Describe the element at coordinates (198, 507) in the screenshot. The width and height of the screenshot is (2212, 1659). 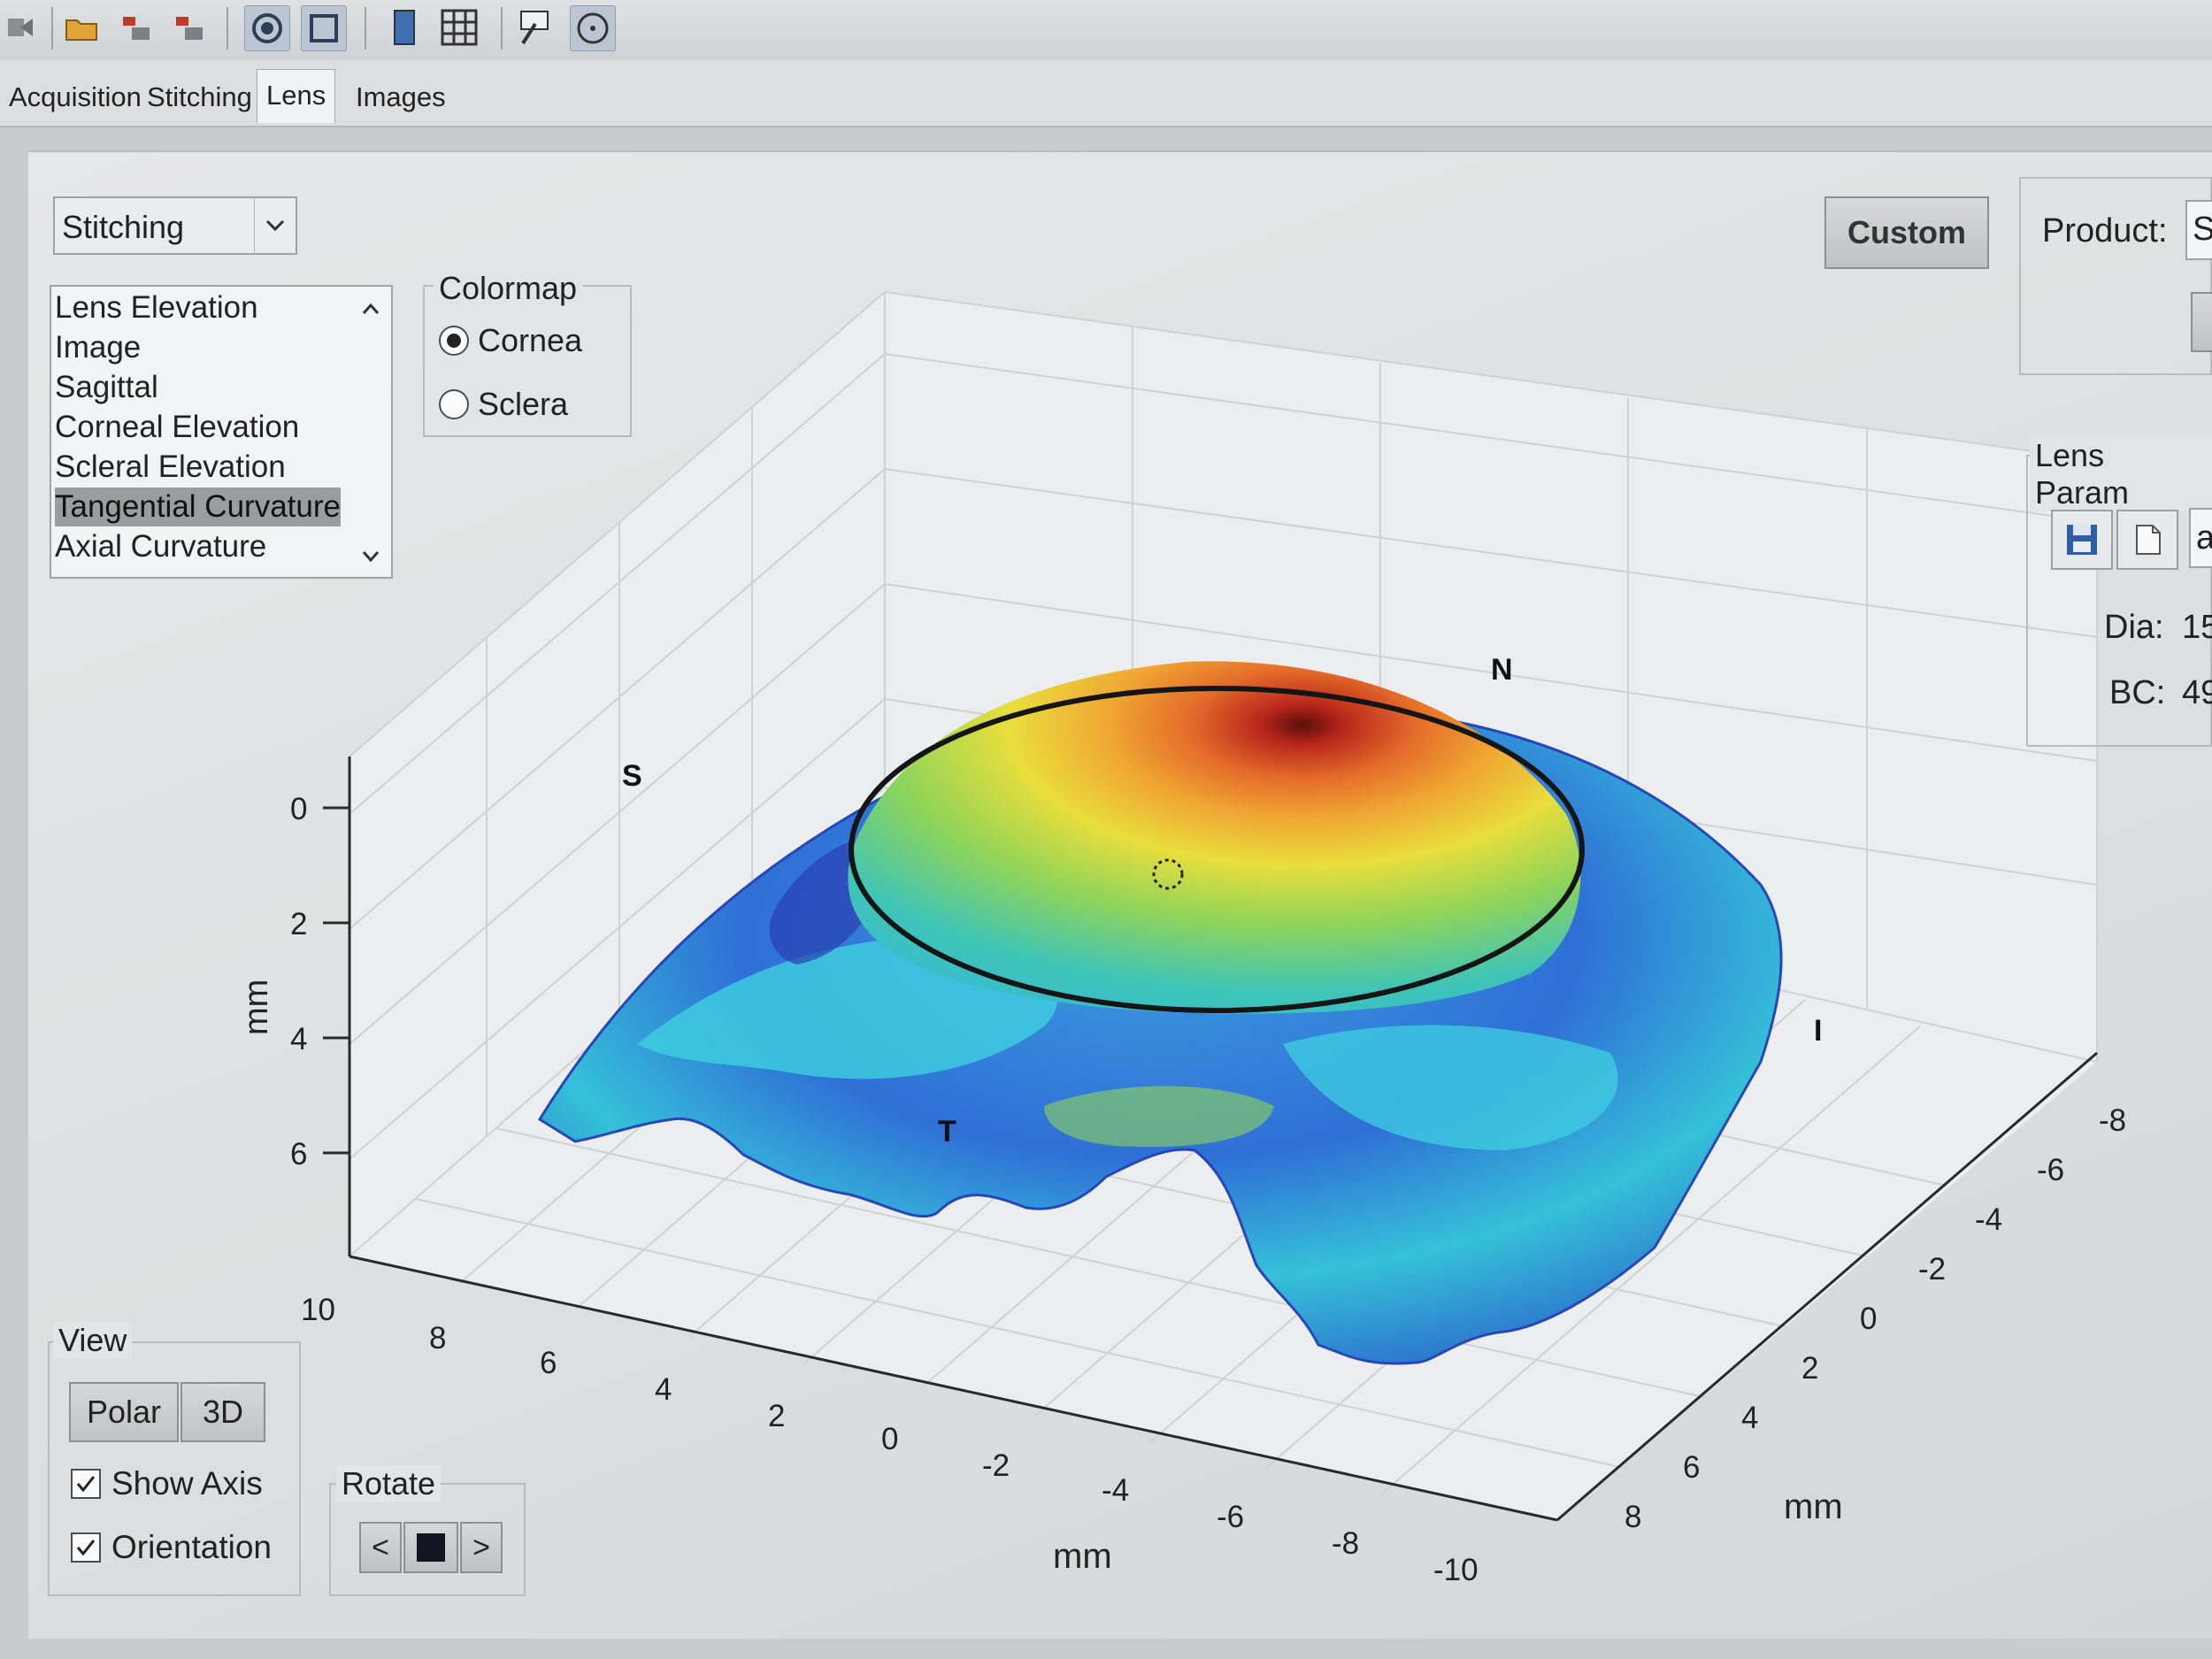
I see `list-item-selected: Tangential Curvature` at that location.